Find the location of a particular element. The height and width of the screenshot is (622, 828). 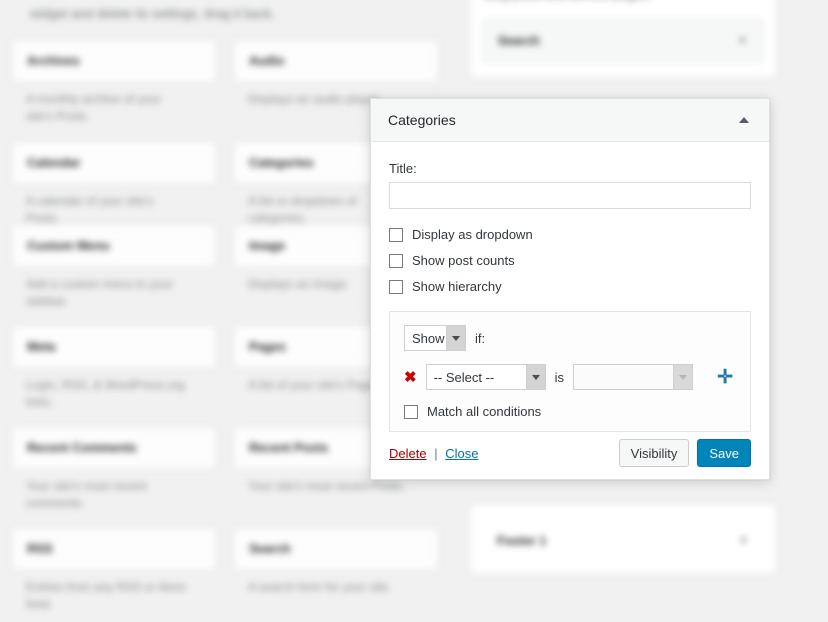

widget-card-title: Archives is located at coordinates (53, 61).